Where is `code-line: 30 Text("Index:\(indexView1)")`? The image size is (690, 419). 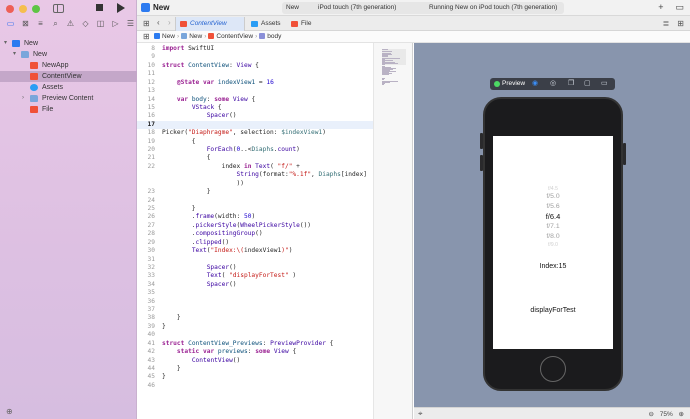
code-line: 30 Text("Index:\(indexView1)") is located at coordinates (255, 251).